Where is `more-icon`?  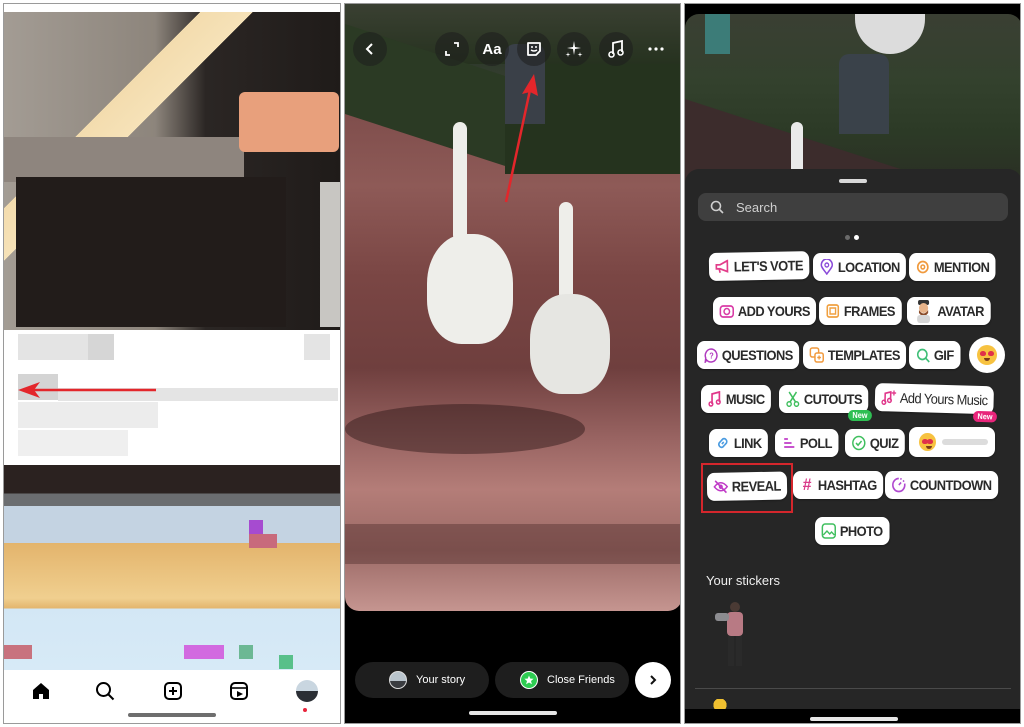
more-icon is located at coordinates (656, 49).